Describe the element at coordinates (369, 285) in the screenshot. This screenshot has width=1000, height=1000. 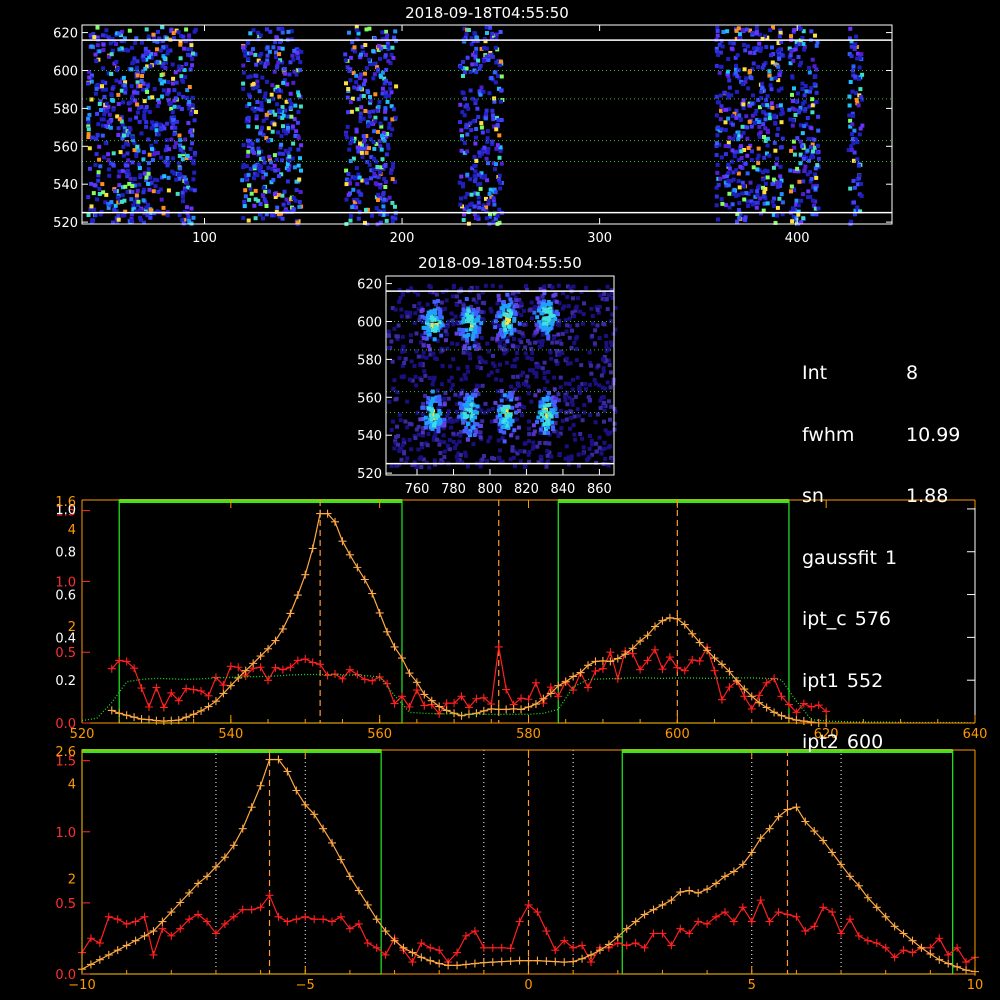
I see `y-tick-label: 620` at that location.